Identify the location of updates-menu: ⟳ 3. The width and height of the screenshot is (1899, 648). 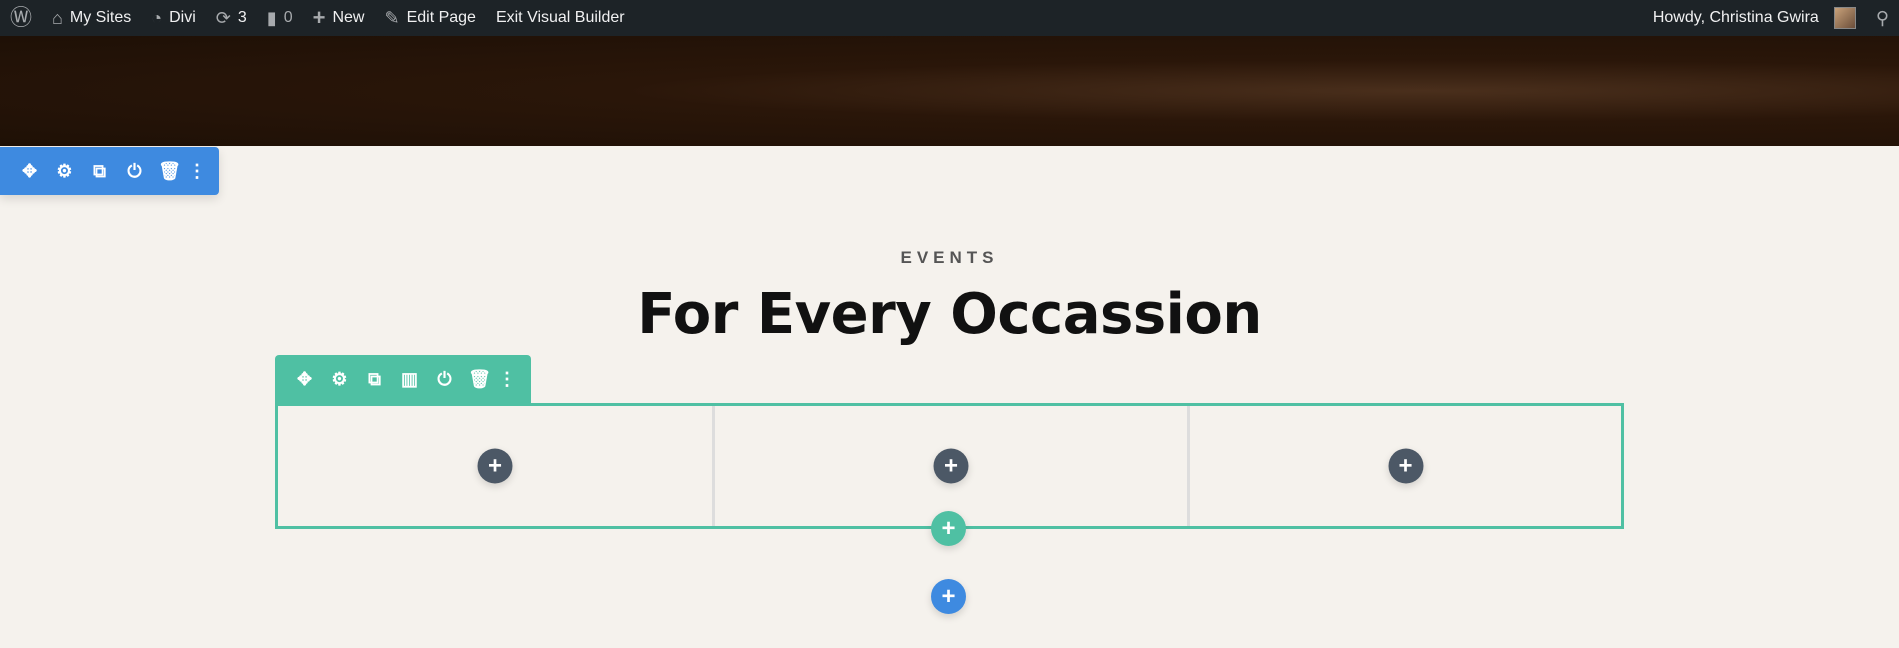
(231, 18).